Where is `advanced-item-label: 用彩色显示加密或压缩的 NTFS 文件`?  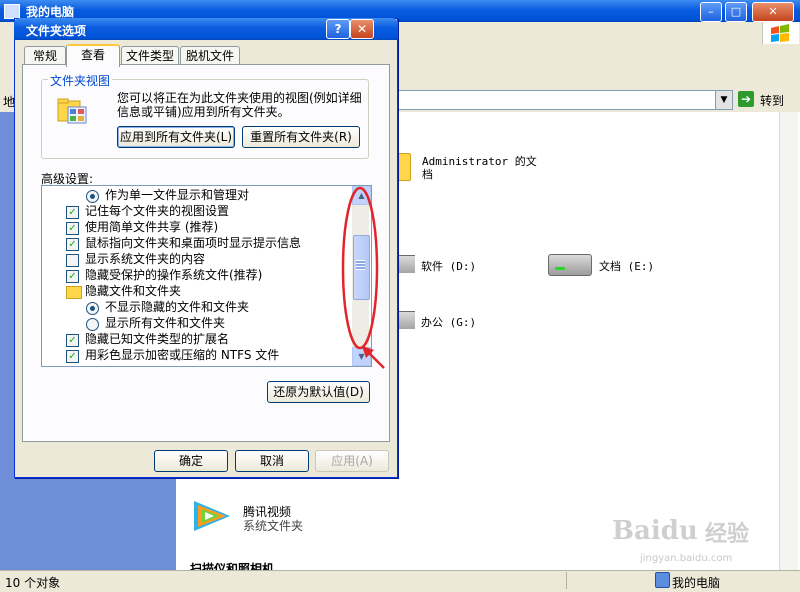 advanced-item-label: 用彩色显示加密或压缩的 NTFS 文件 is located at coordinates (182, 355).